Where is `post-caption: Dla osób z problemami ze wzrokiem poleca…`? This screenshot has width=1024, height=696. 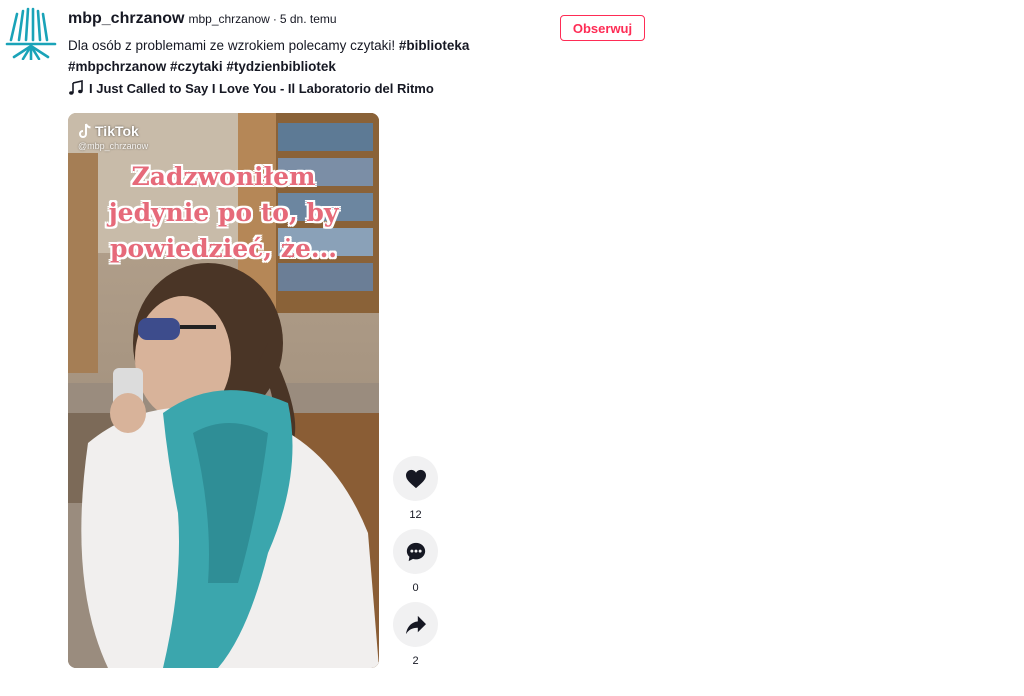
post-caption: Dla osób z problemami ze wzrokiem poleca… is located at coordinates (298, 56).